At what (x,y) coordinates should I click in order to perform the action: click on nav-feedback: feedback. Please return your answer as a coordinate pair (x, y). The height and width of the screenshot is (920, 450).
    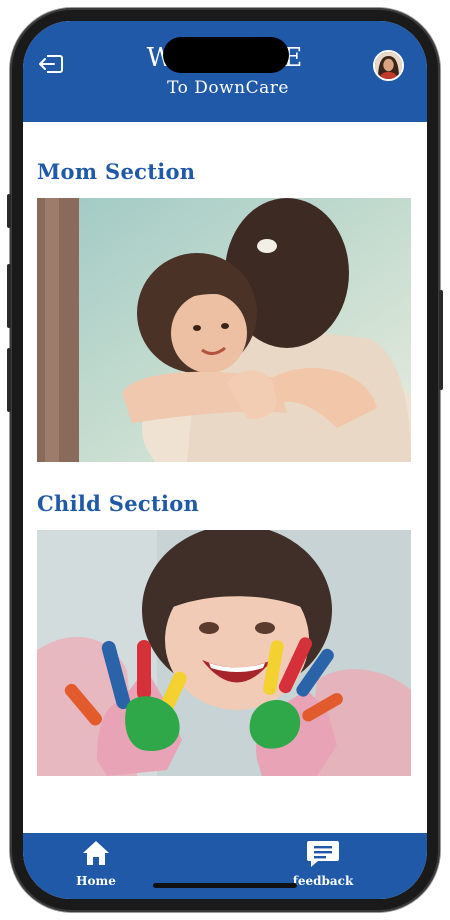
    Looking at the image, I should click on (323, 863).